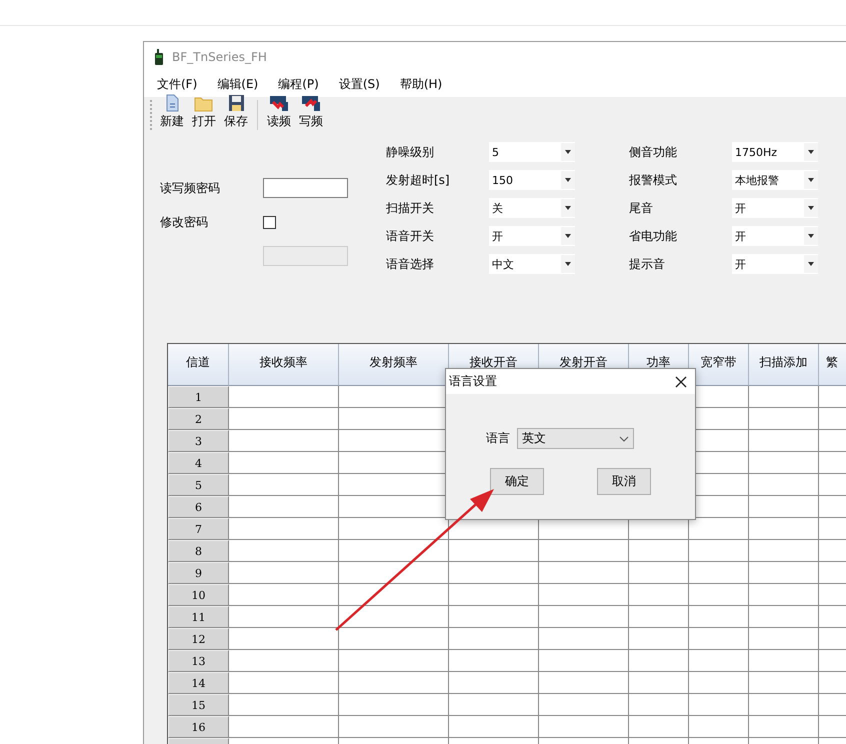  What do you see at coordinates (653, 236) in the screenshot?
I see `setting-label: 省电功能` at bounding box center [653, 236].